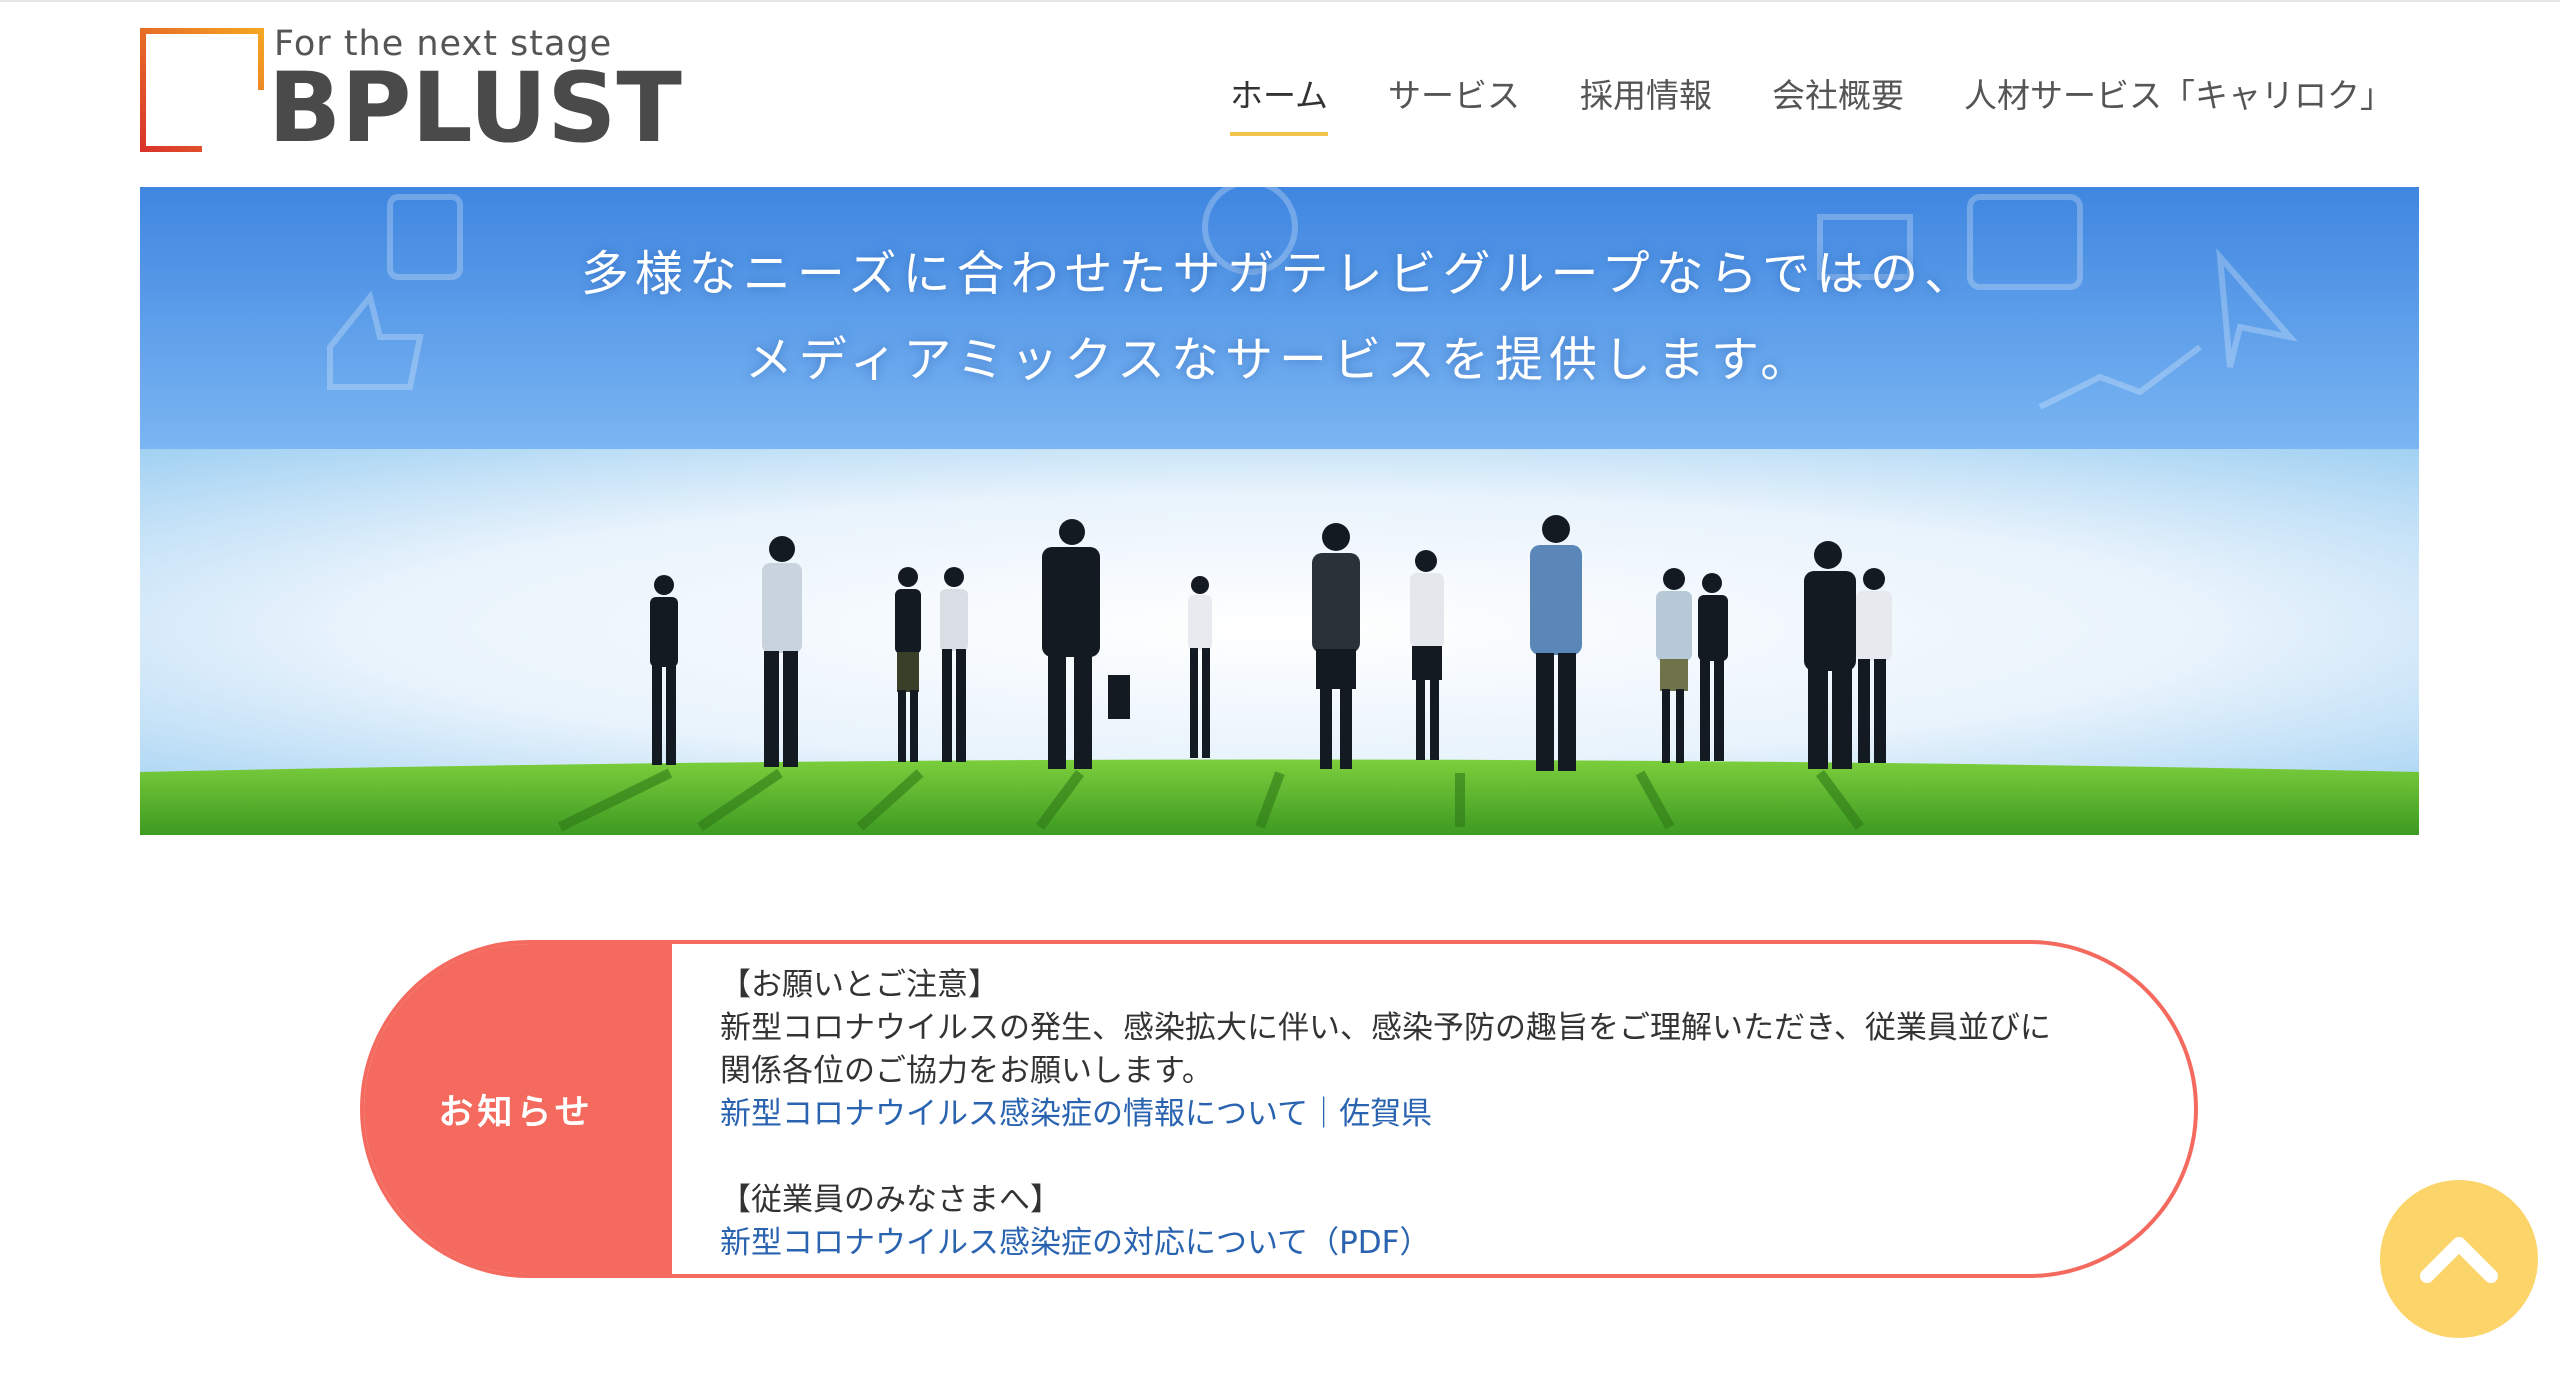 This screenshot has height=1382, width=2560. What do you see at coordinates (1440, 1243) in the screenshot?
I see `covid-response-pdf-link: 新型コロナウイルス感染症の対応について（PDF）` at bounding box center [1440, 1243].